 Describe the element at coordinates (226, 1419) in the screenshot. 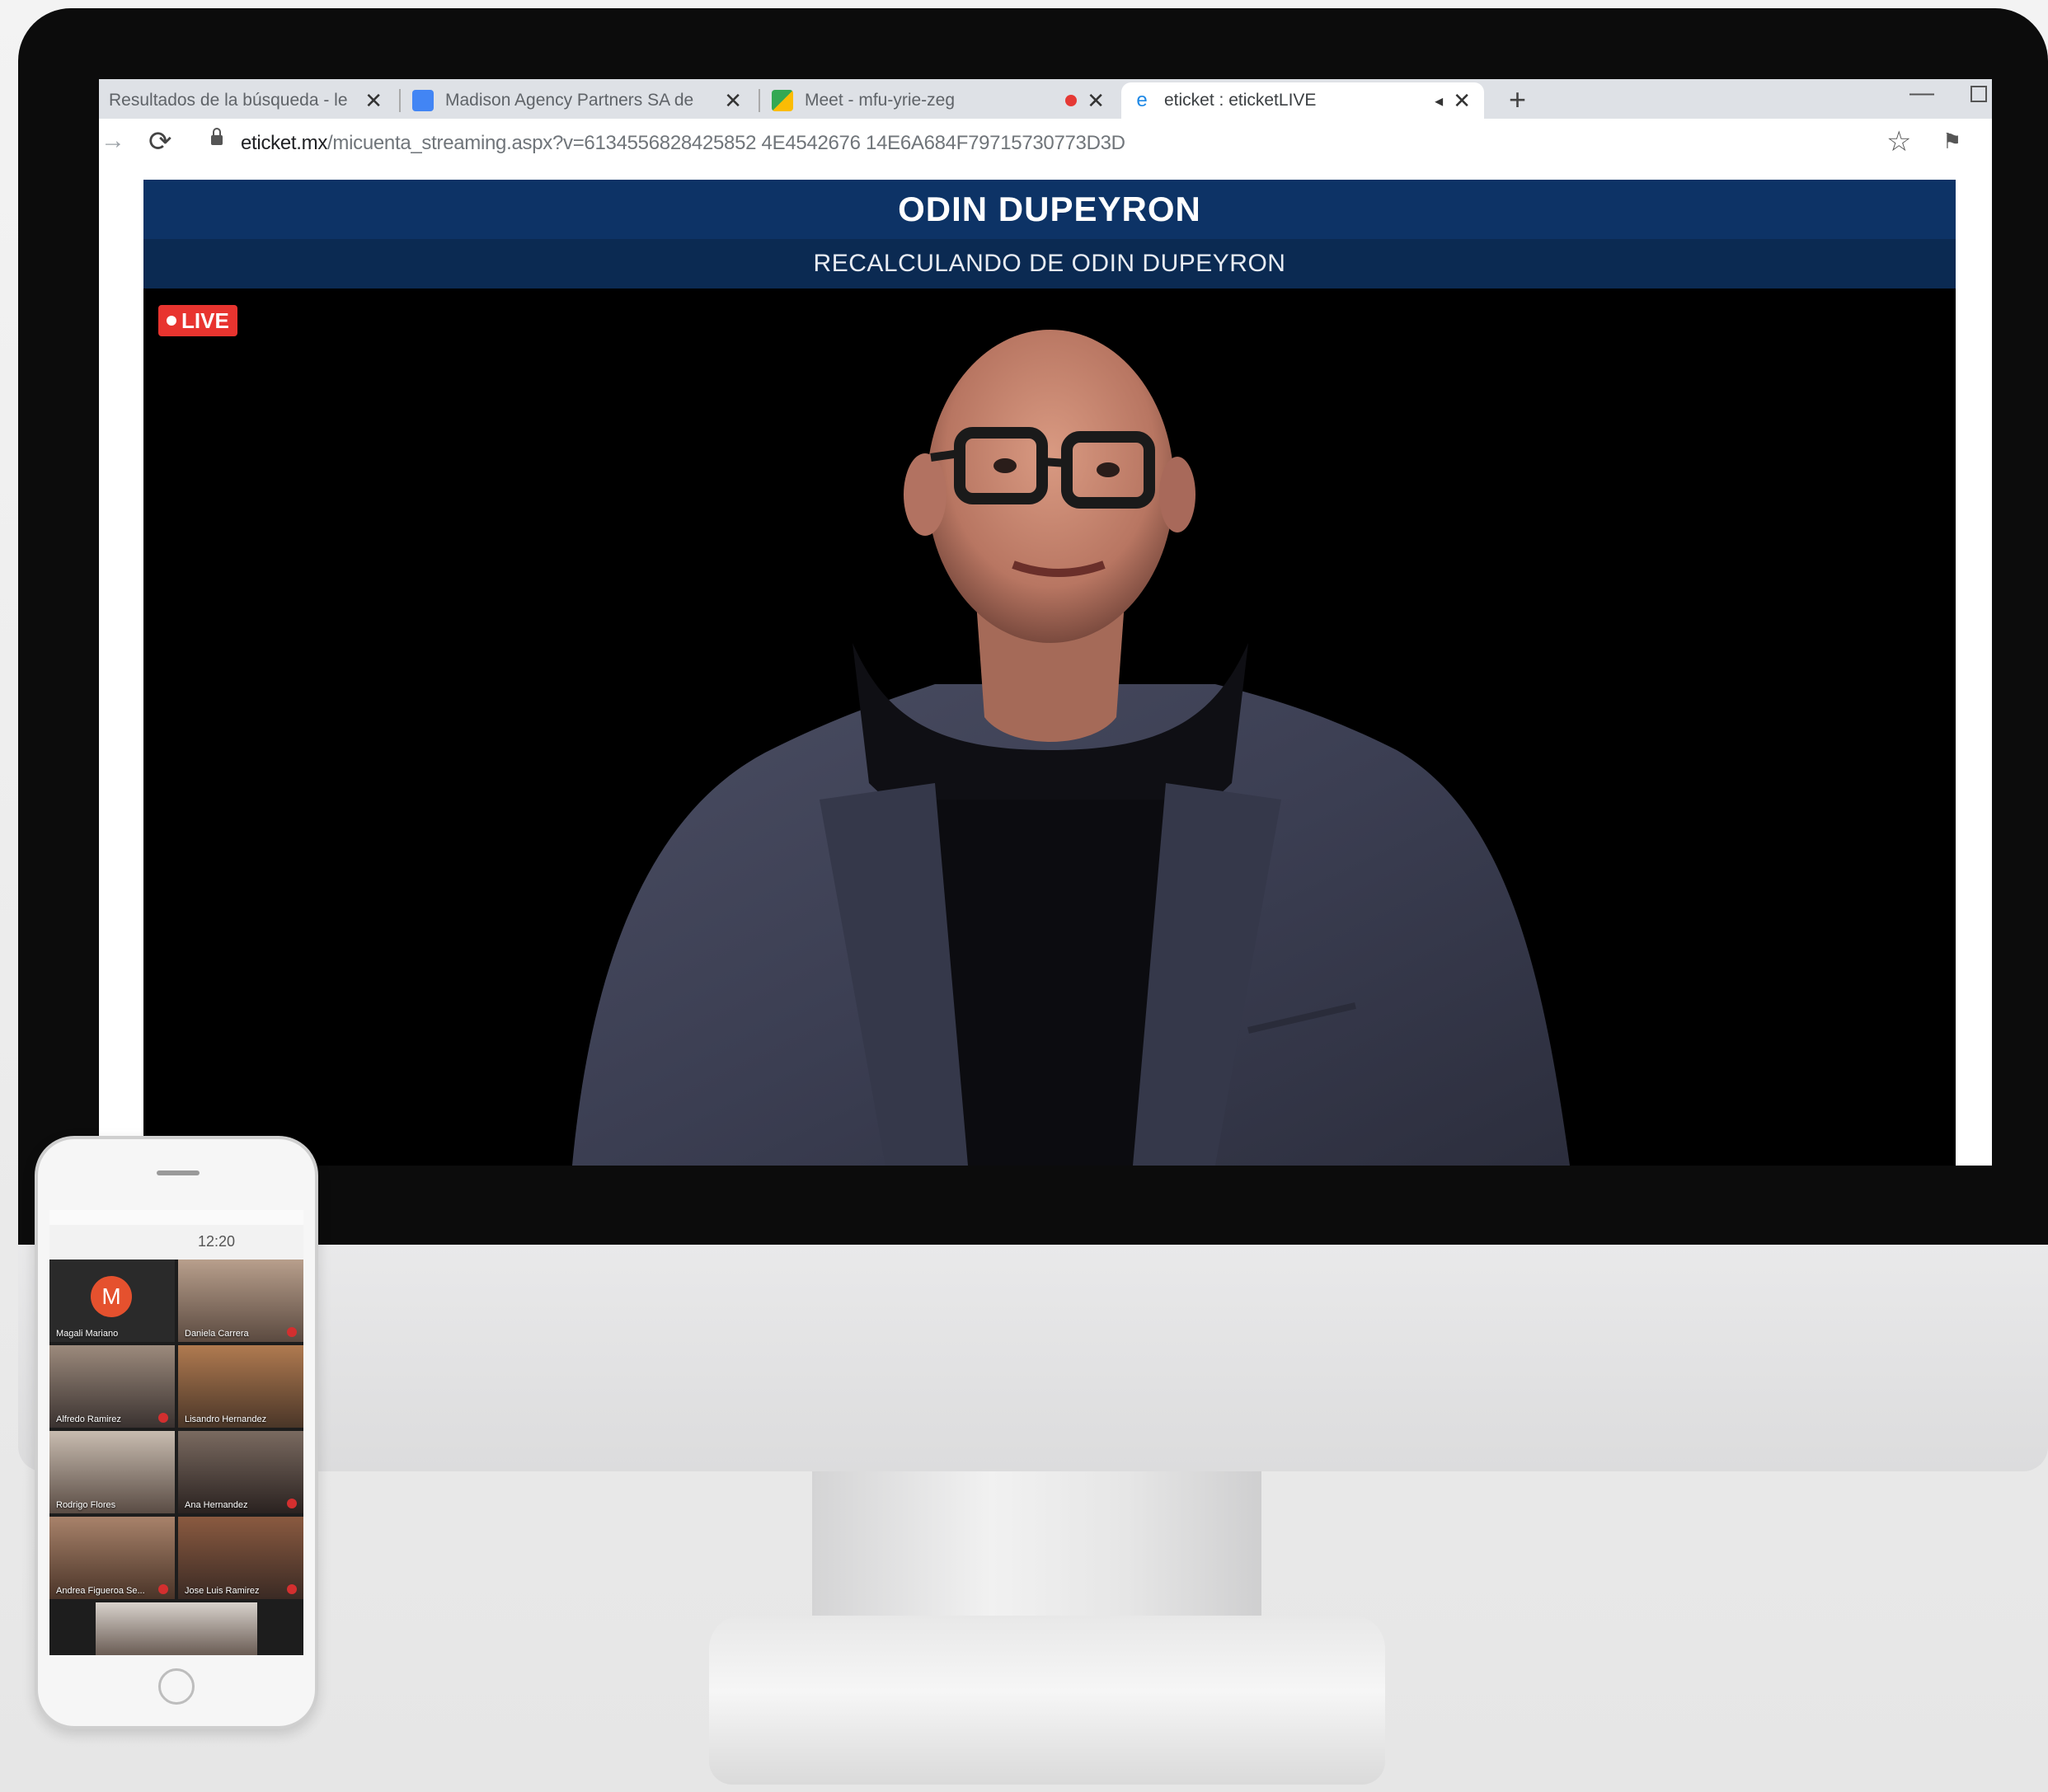

I see `participant-name: Lisandro Hernandez` at that location.